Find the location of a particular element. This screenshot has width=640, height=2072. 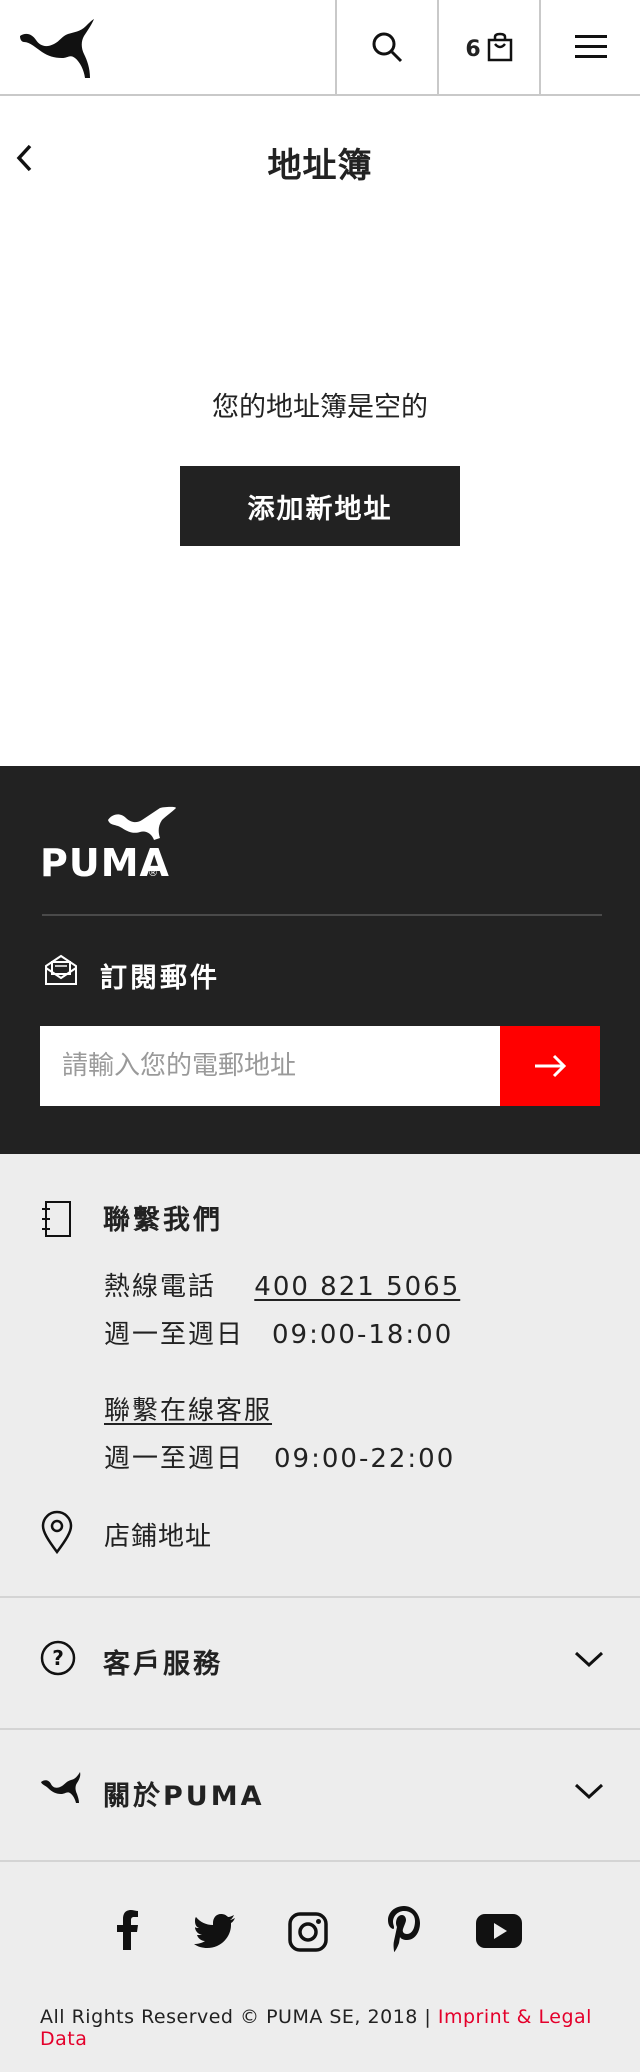

hotline-hours-row: 週一至週日 09:00-18:00 is located at coordinates (278, 1332).